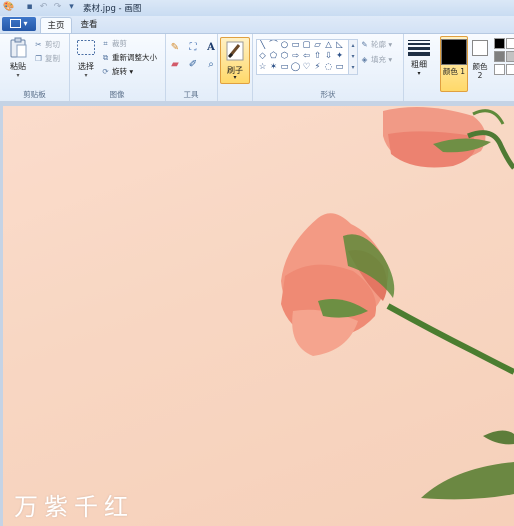  I want to click on crop-button: ⌗ 裁剪, so click(114, 43).